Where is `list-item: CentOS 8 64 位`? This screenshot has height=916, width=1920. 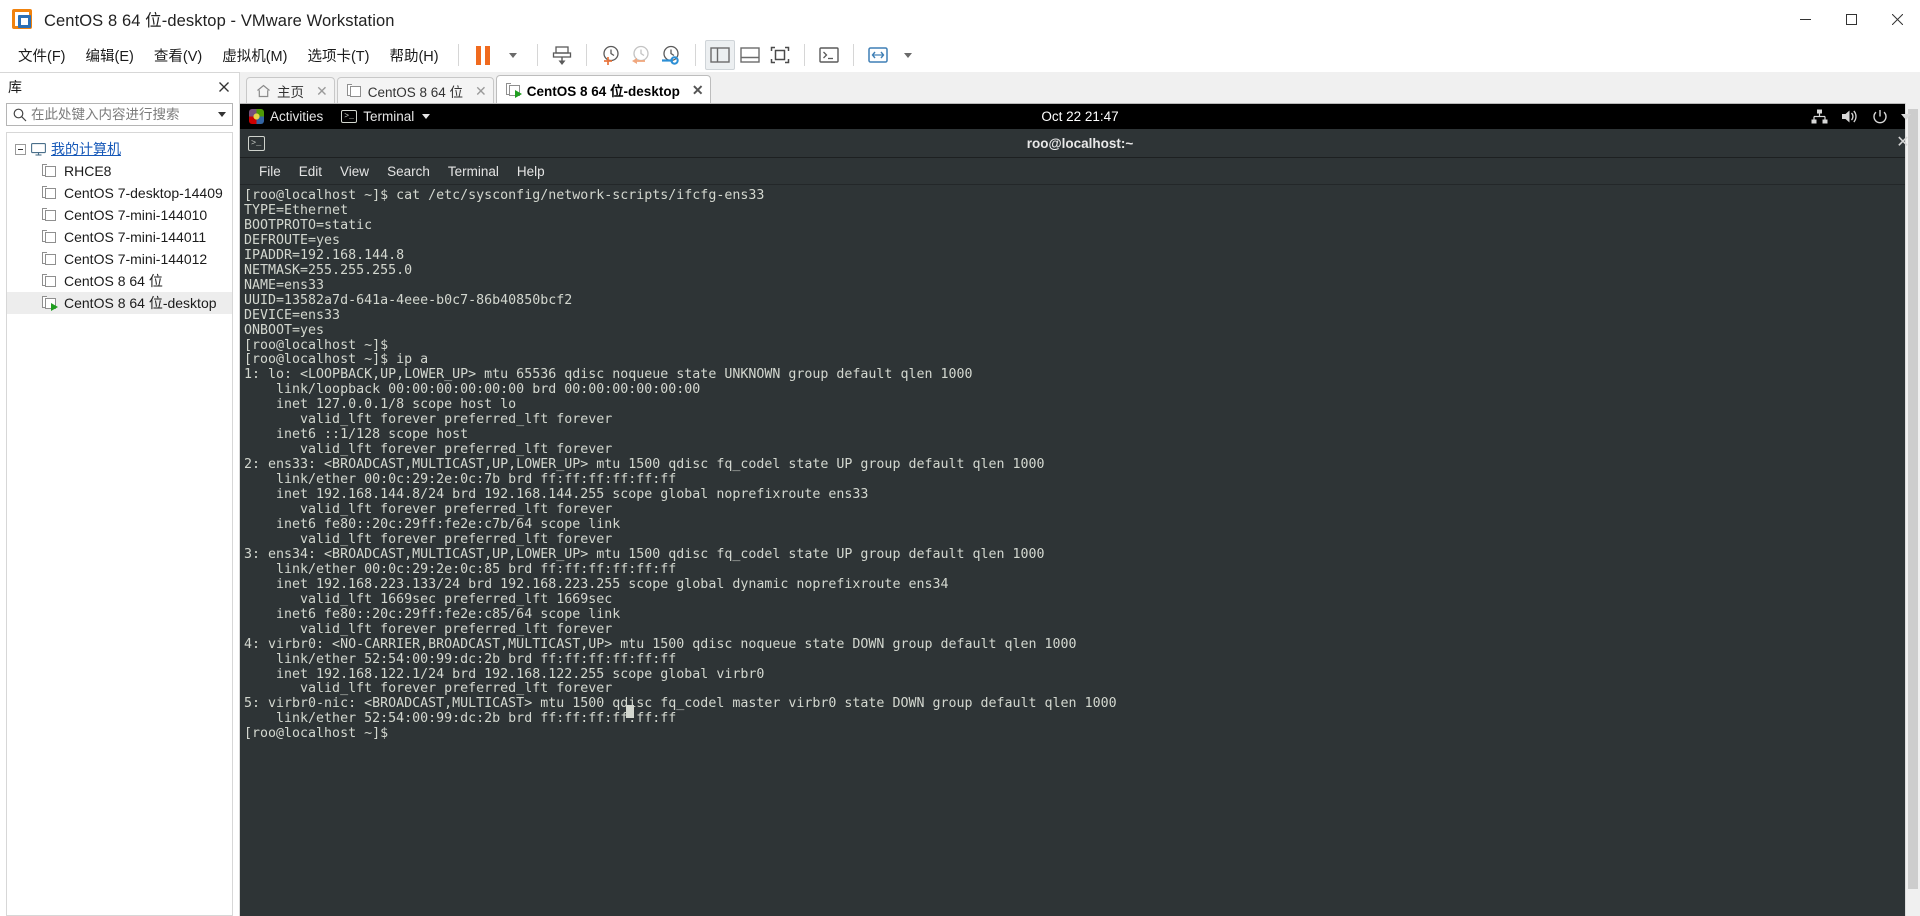 list-item: CentOS 8 64 位 is located at coordinates (119, 281).